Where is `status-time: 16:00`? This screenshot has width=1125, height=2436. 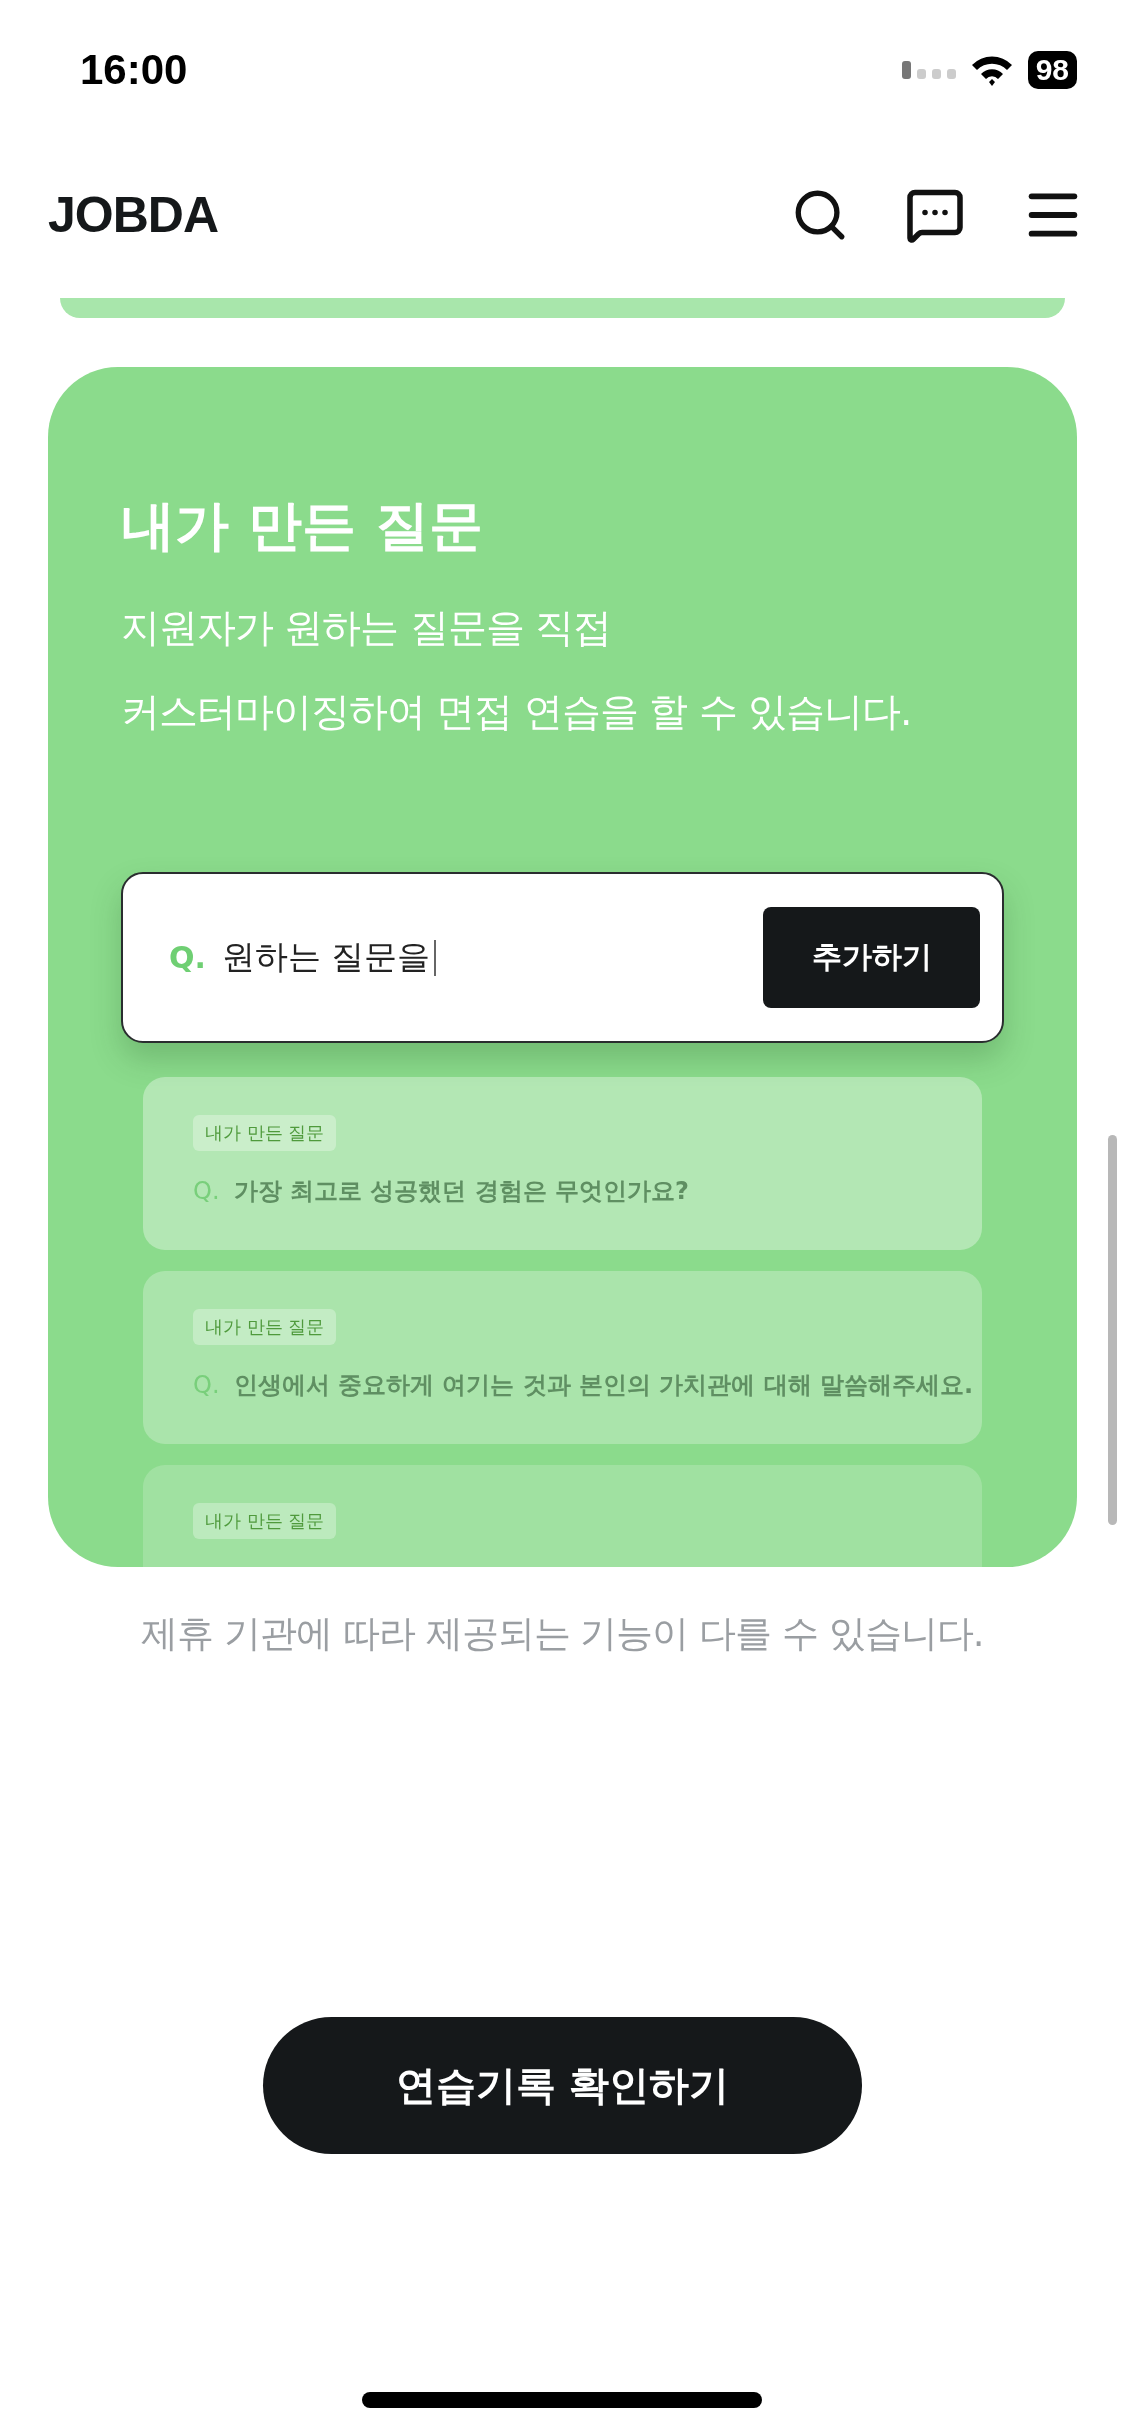
status-time: 16:00 is located at coordinates (134, 70).